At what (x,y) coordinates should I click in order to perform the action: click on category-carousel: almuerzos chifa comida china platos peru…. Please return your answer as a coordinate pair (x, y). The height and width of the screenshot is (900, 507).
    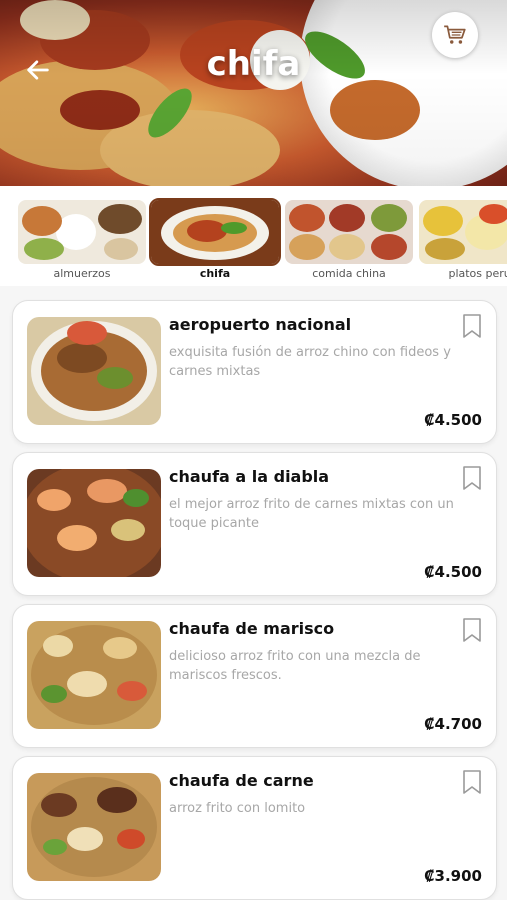
    Looking at the image, I should click on (253, 236).